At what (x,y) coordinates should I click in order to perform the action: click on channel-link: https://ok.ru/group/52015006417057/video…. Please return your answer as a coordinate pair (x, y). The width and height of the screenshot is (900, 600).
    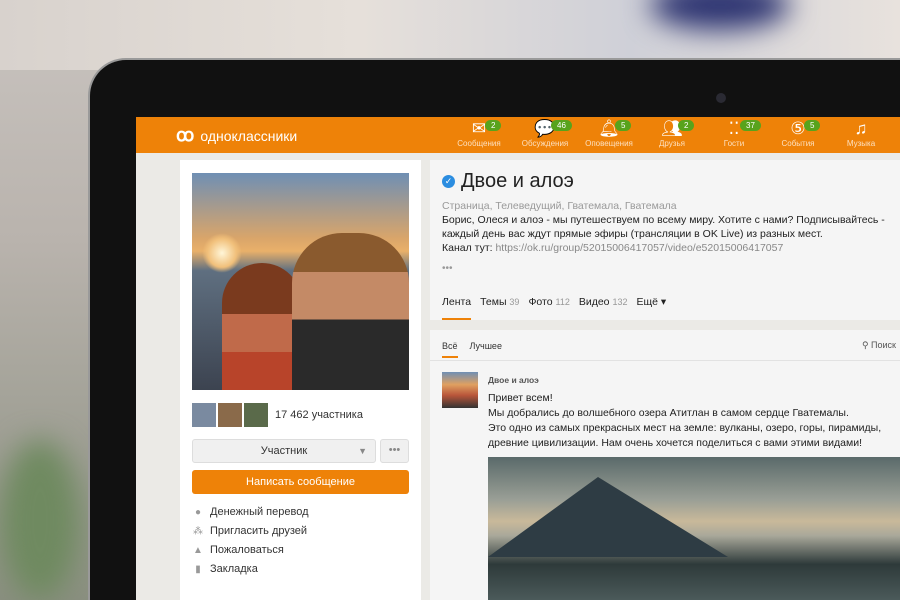
    Looking at the image, I should click on (639, 248).